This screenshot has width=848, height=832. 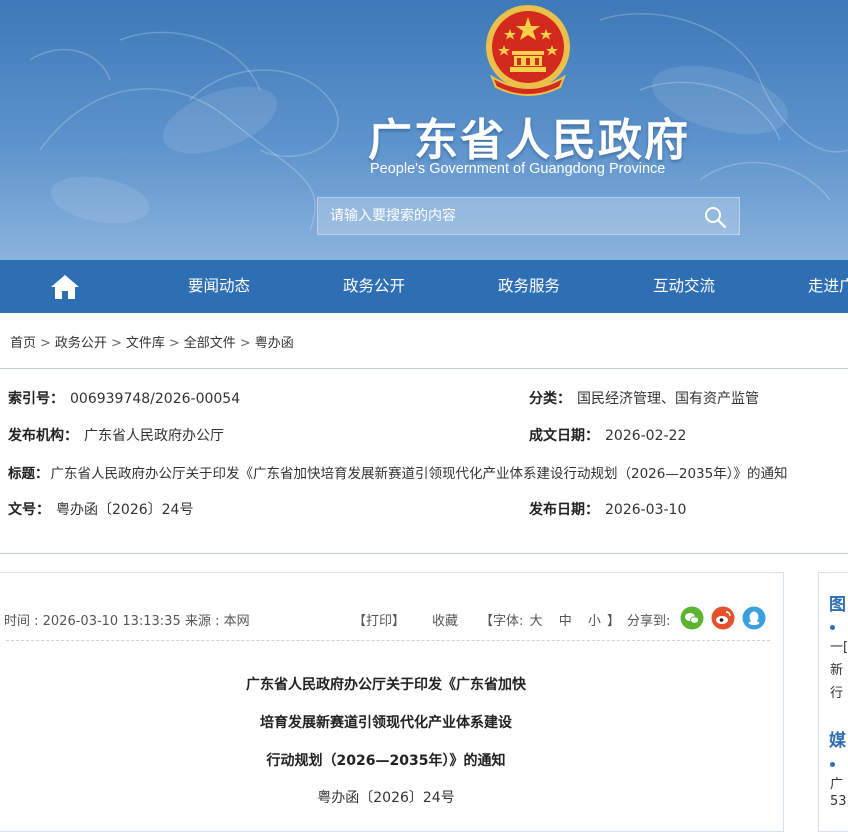 I want to click on meta-written-date-value: 2026-02-22, so click(x=646, y=436).